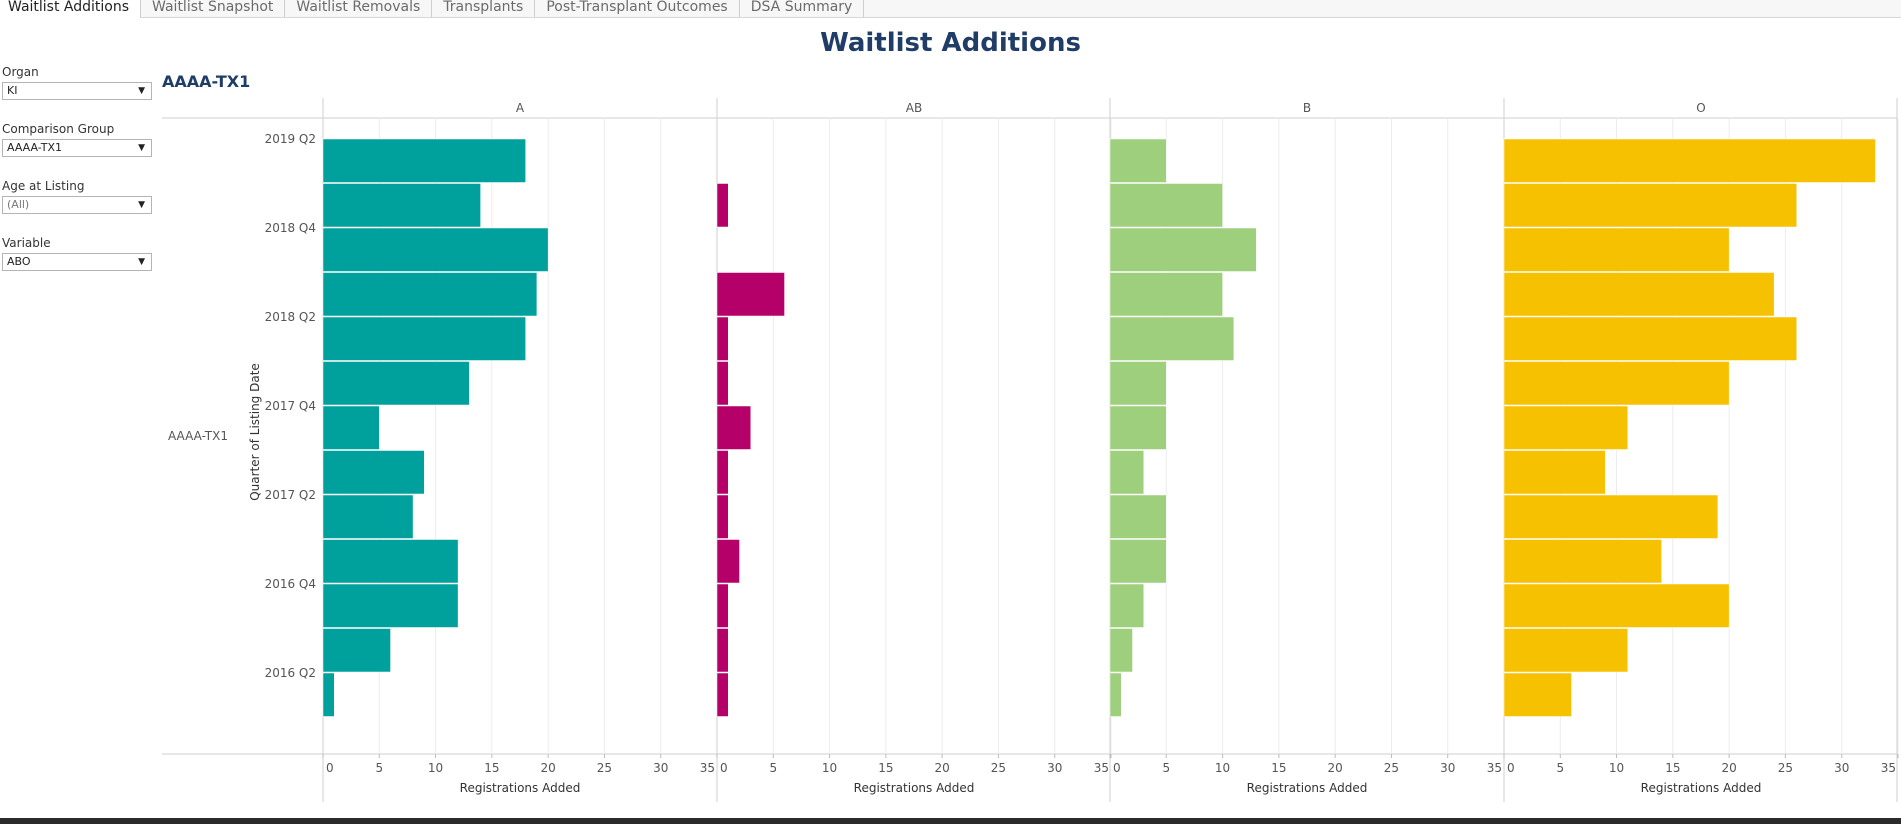 The image size is (1901, 824). Describe the element at coordinates (520, 108) in the screenshot. I see `panel-header-a: A` at that location.